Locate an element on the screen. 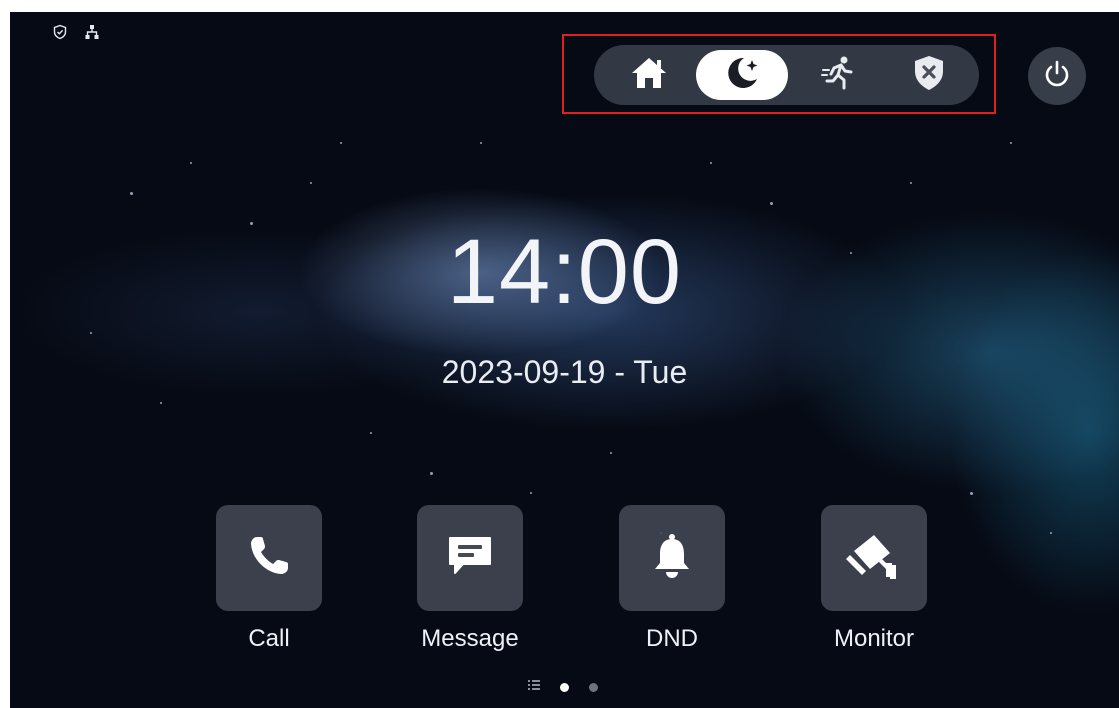 This screenshot has height=708, width=1119. dnd-tile is located at coordinates (672, 558).